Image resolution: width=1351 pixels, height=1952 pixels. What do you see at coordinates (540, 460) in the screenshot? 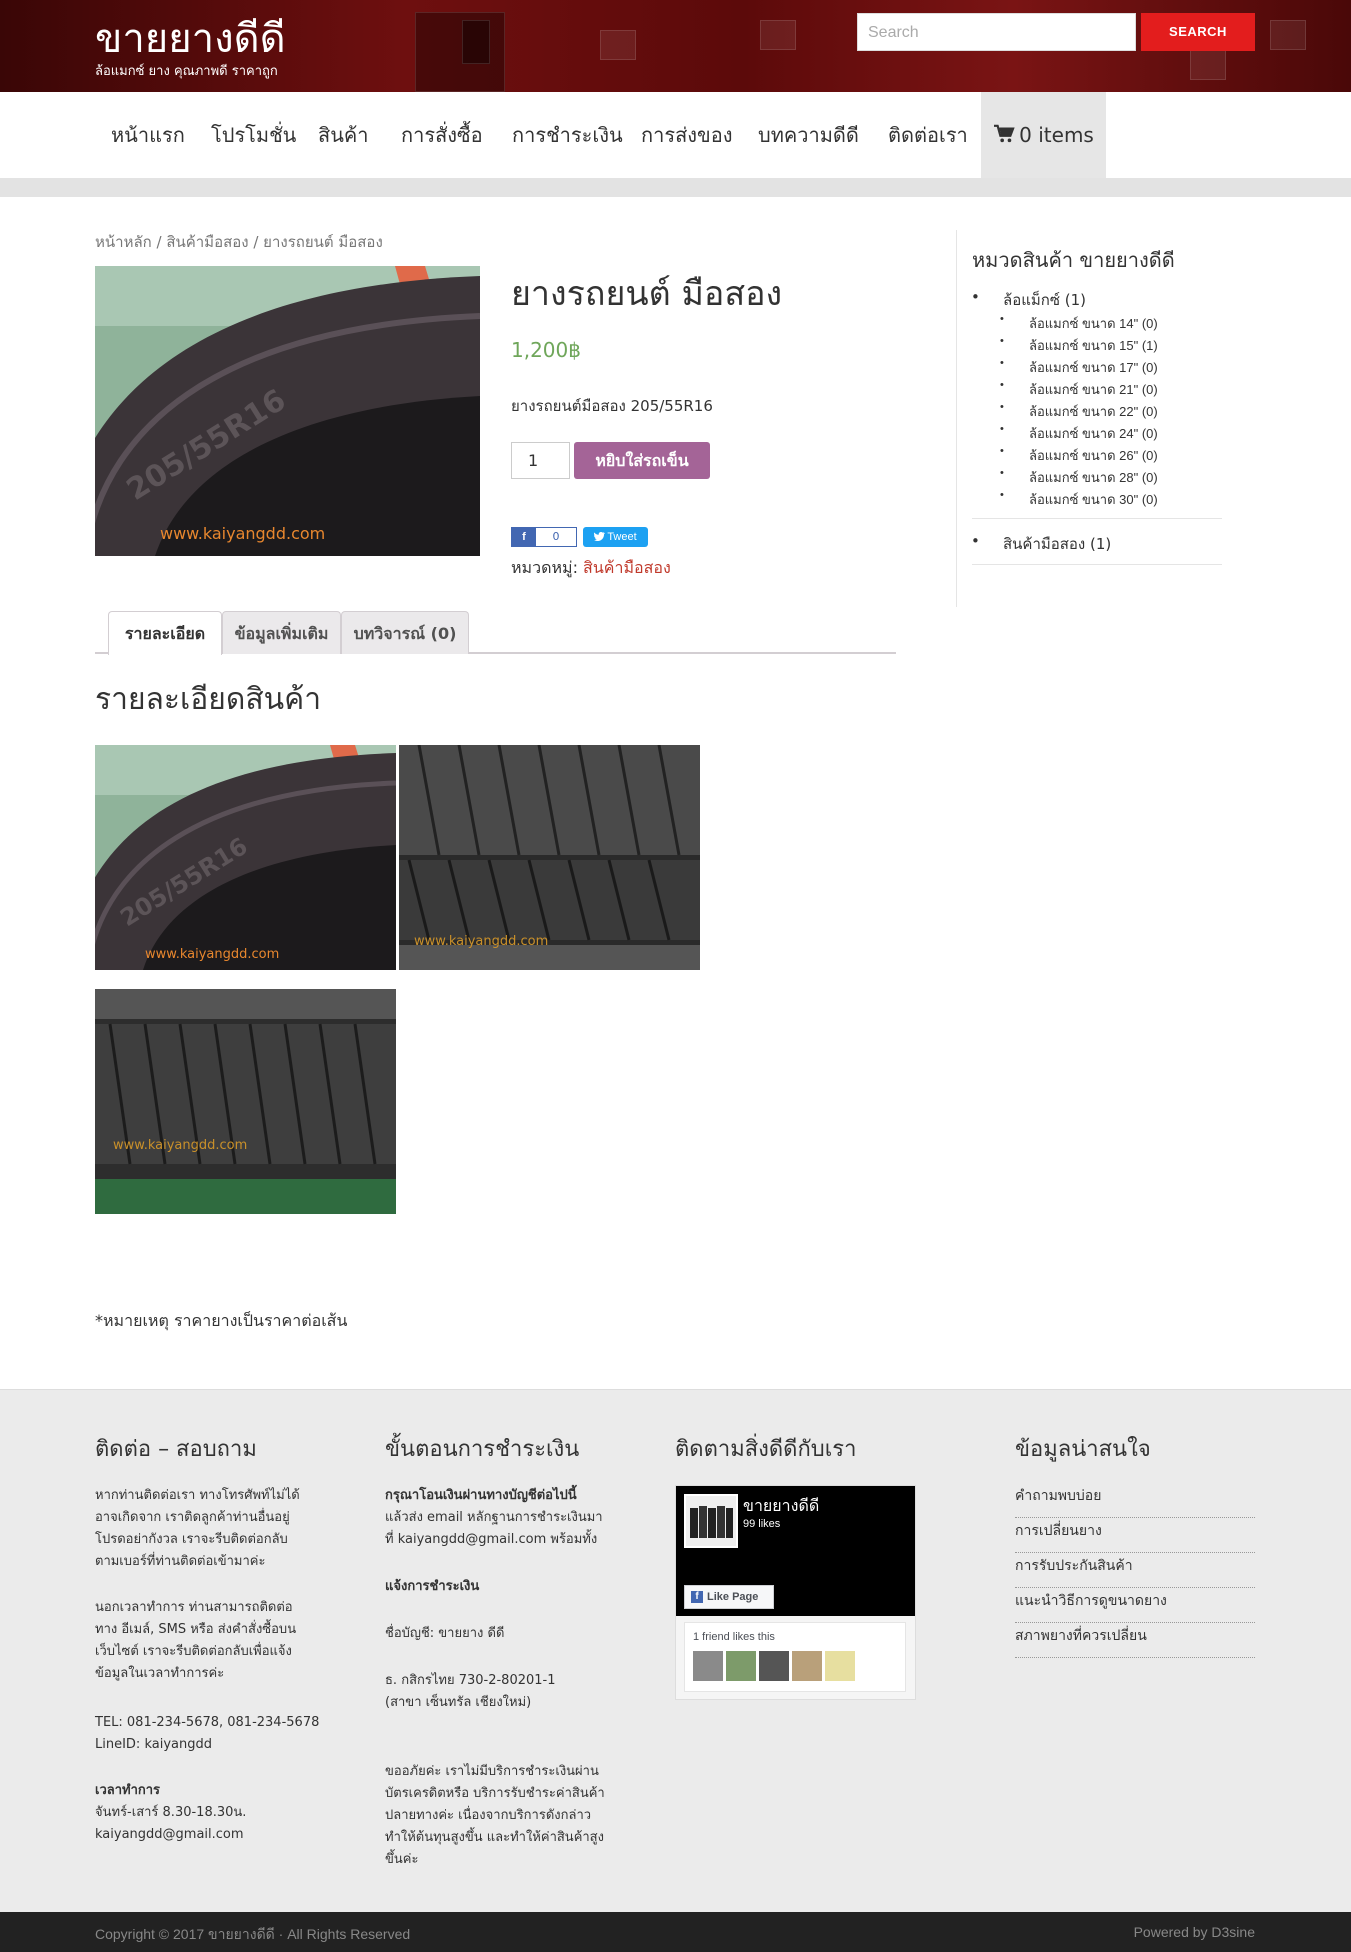
I see `quantity-input: 1` at bounding box center [540, 460].